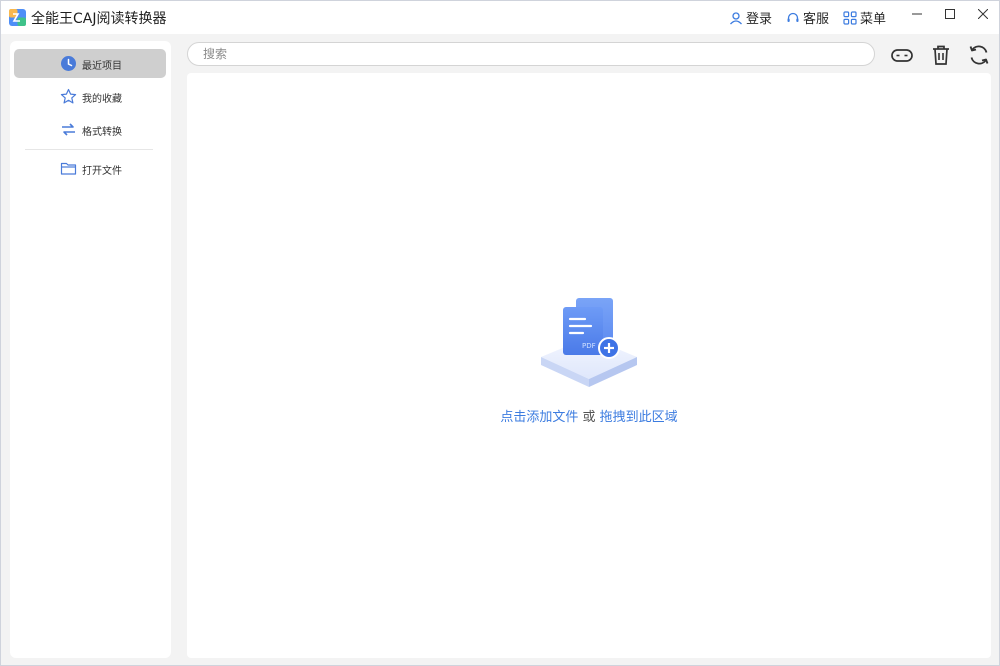 The width and height of the screenshot is (1000, 666). I want to click on sidebar-item-open-file: 打开文件, so click(90, 168).